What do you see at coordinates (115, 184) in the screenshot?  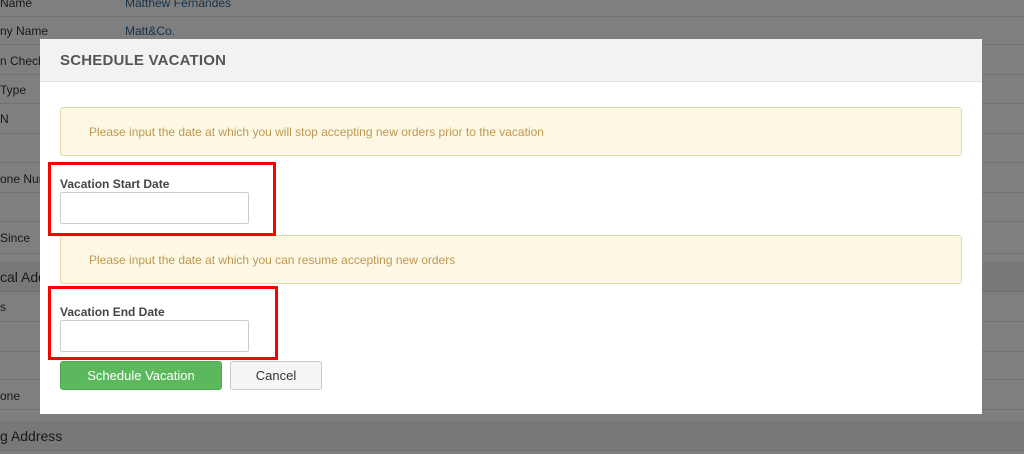 I see `start-date-label: Vacation Start Date` at bounding box center [115, 184].